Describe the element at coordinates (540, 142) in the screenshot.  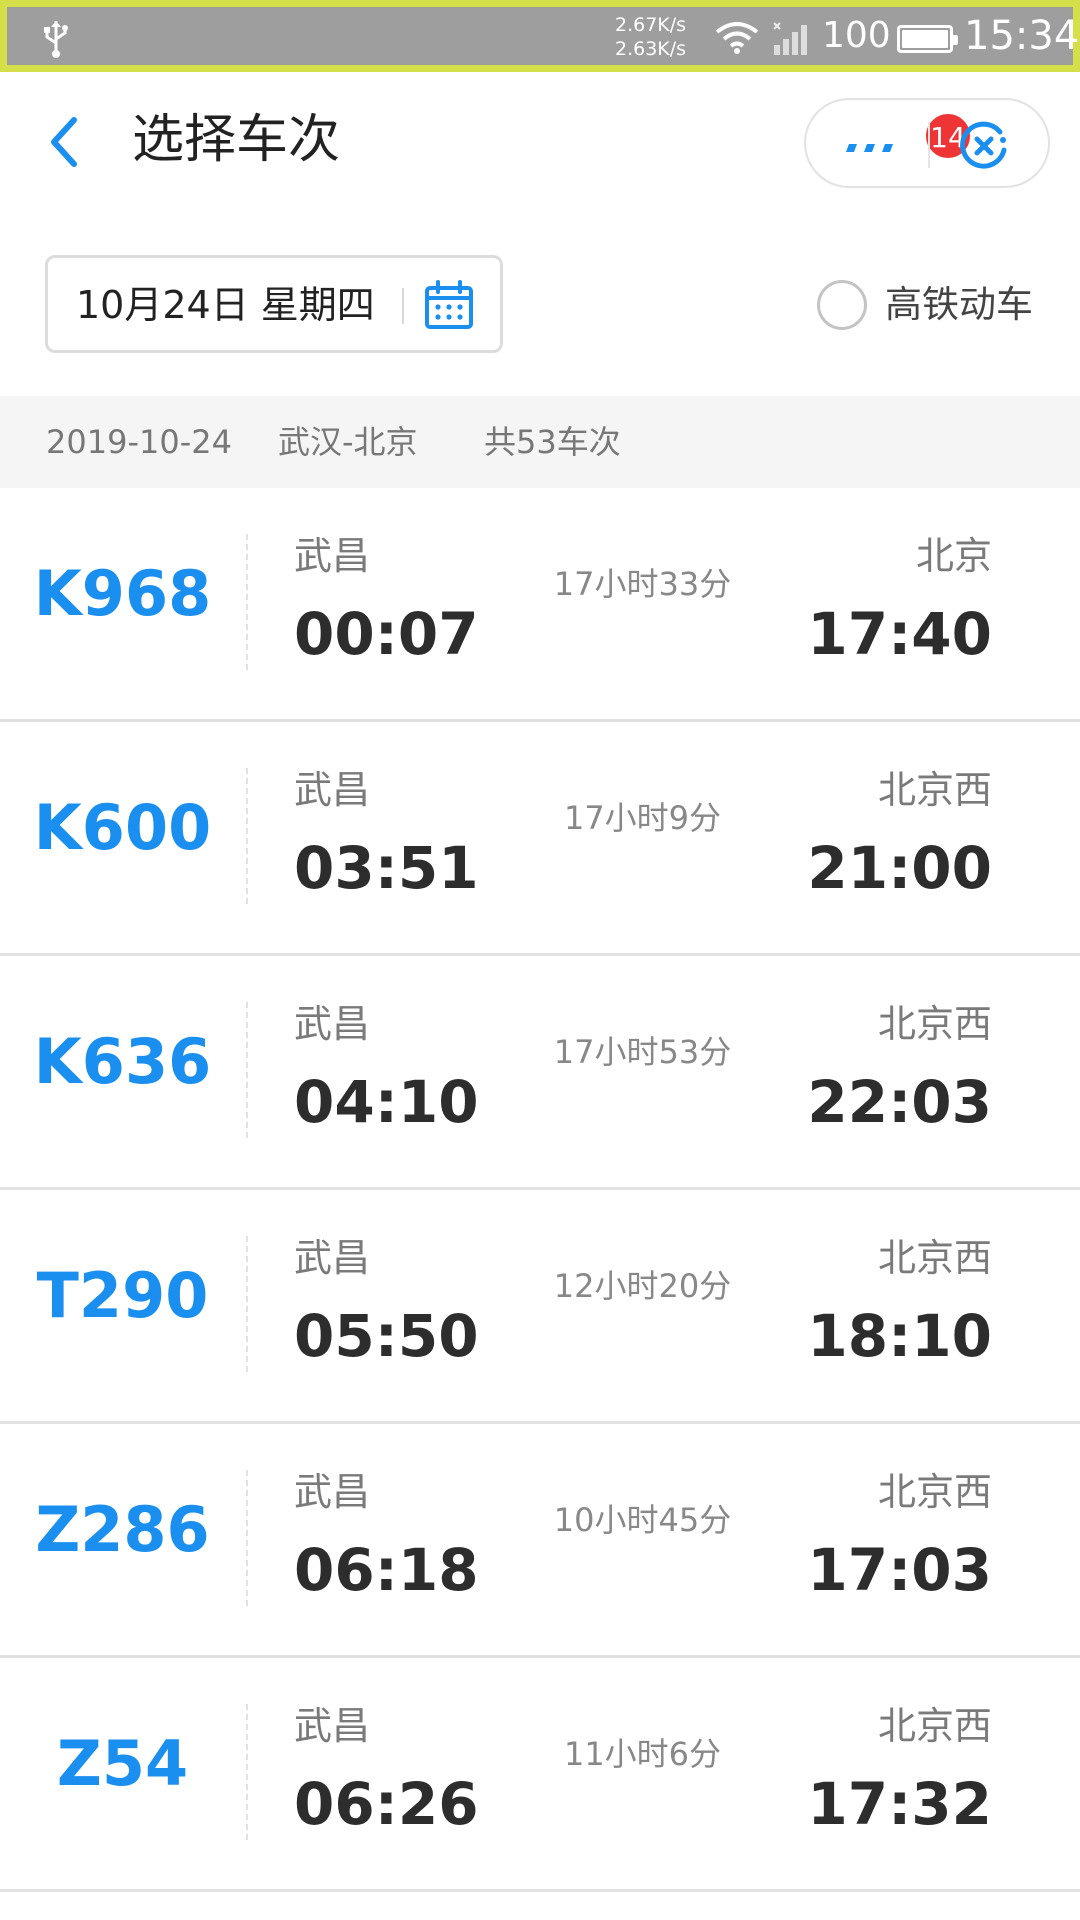
I see `nav-header: 选择车次 14` at that location.